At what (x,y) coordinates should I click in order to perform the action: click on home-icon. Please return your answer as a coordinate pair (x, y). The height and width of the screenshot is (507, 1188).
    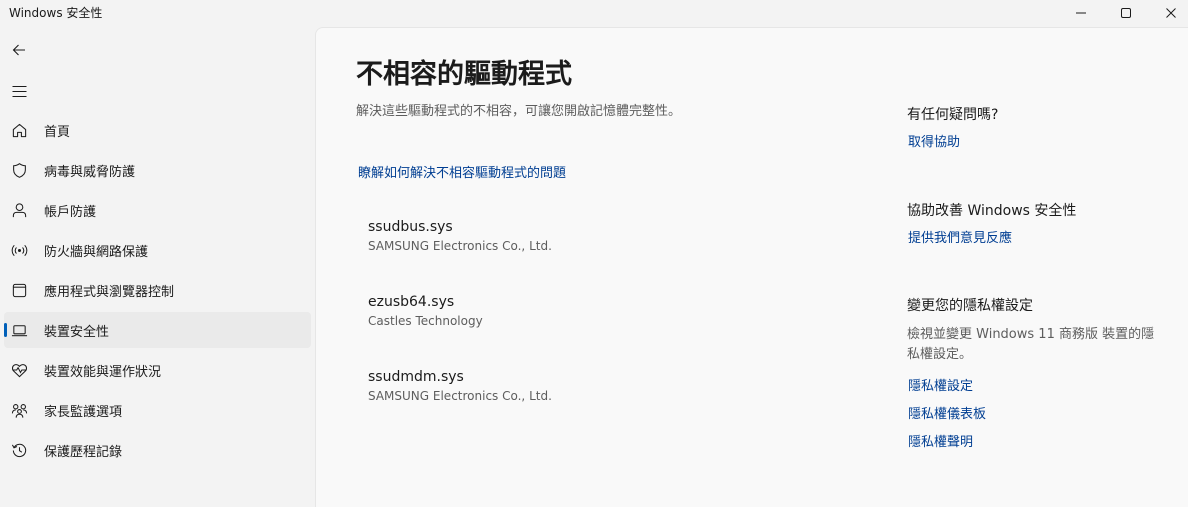
    Looking at the image, I should click on (19, 130).